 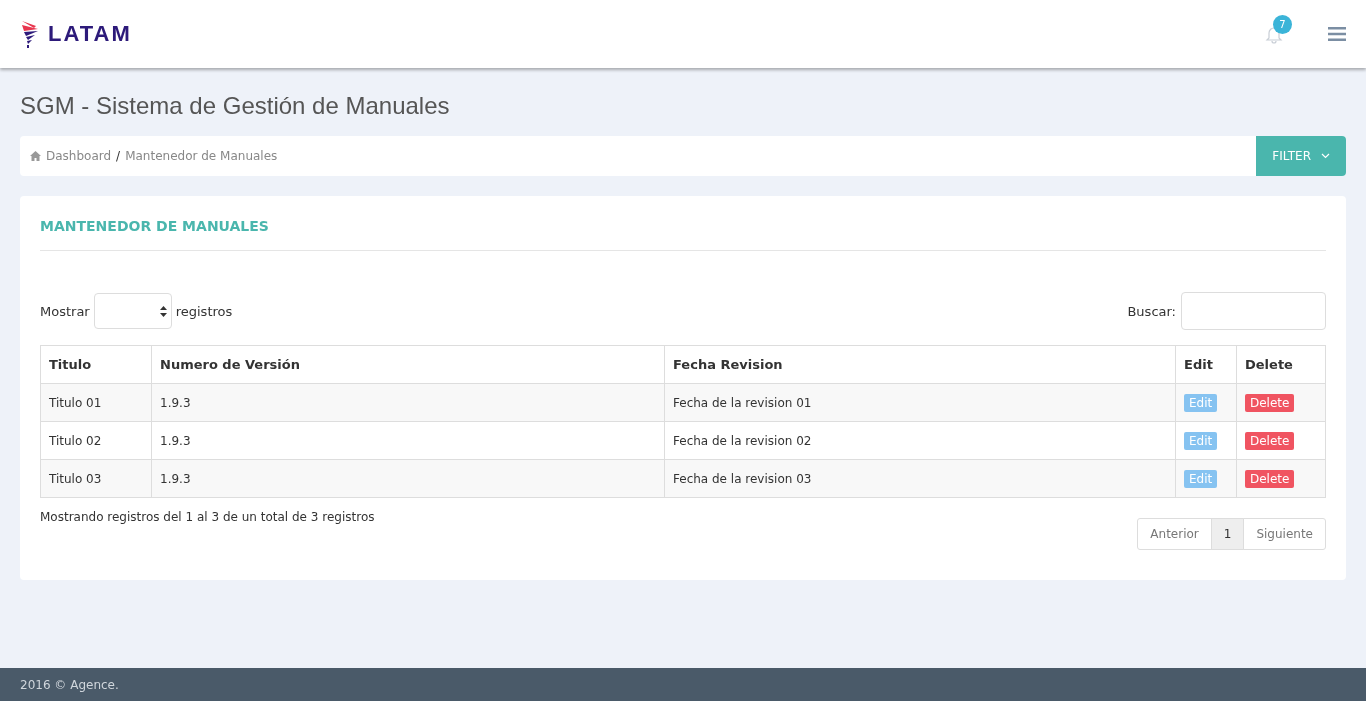 I want to click on search-field, so click(x=1253, y=311).